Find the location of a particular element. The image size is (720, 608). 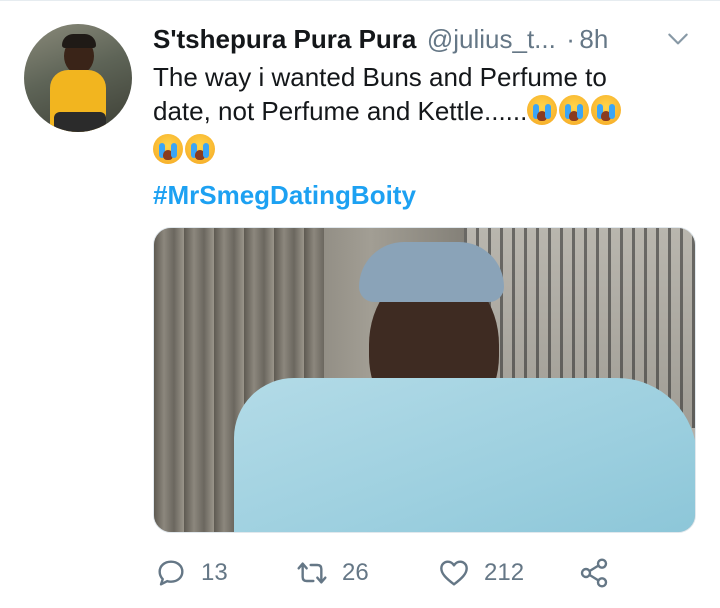

share-icon is located at coordinates (594, 573).